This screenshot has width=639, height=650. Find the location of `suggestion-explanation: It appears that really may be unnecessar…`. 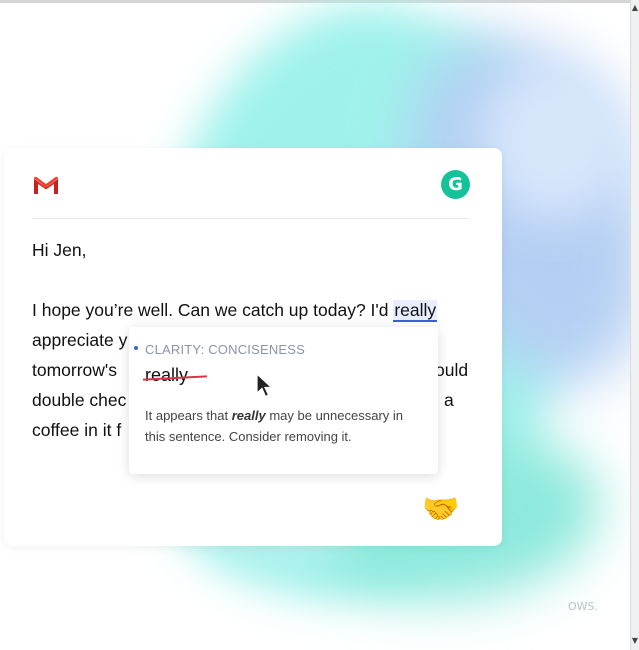

suggestion-explanation: It appears that really may be unnecessar… is located at coordinates (274, 426).